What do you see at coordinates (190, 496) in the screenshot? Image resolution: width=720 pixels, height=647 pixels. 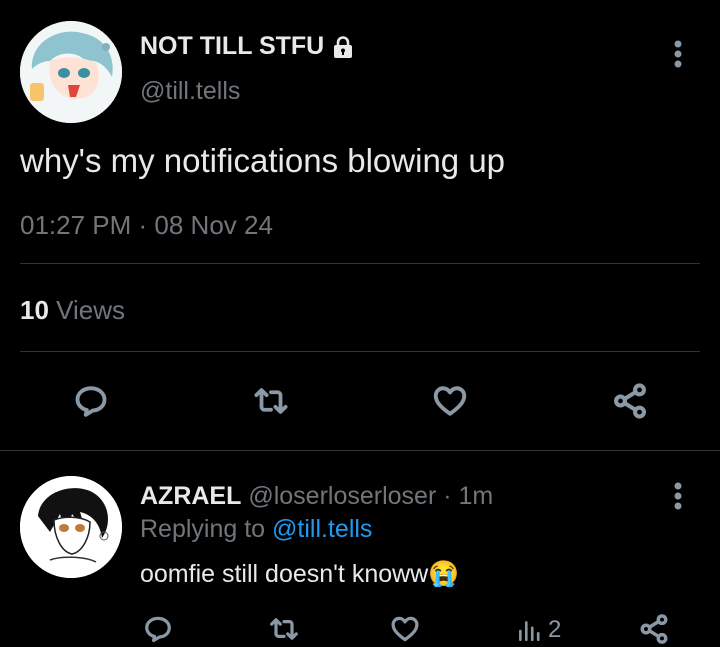 I see `reply-display-name: AZRAEL` at bounding box center [190, 496].